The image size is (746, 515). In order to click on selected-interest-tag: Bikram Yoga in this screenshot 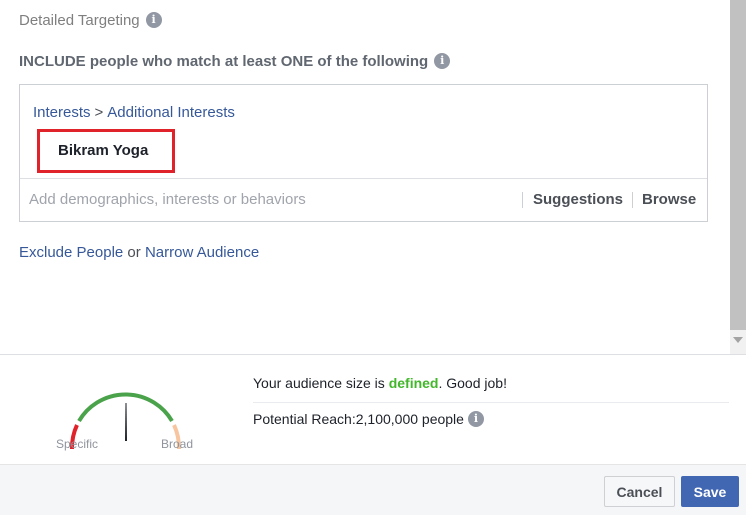, I will do `click(103, 150)`.